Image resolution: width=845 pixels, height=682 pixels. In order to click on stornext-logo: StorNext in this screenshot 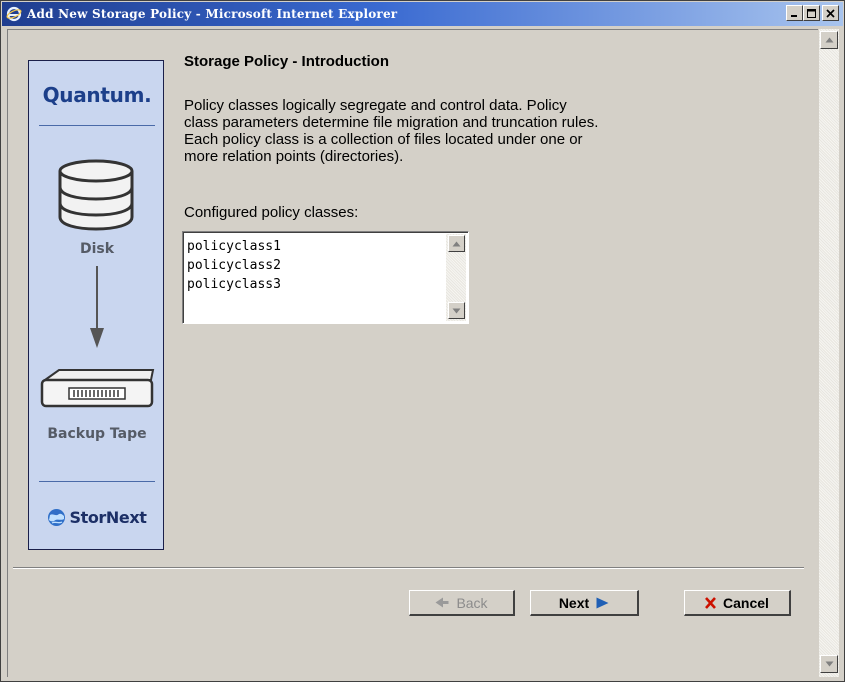, I will do `click(97, 517)`.